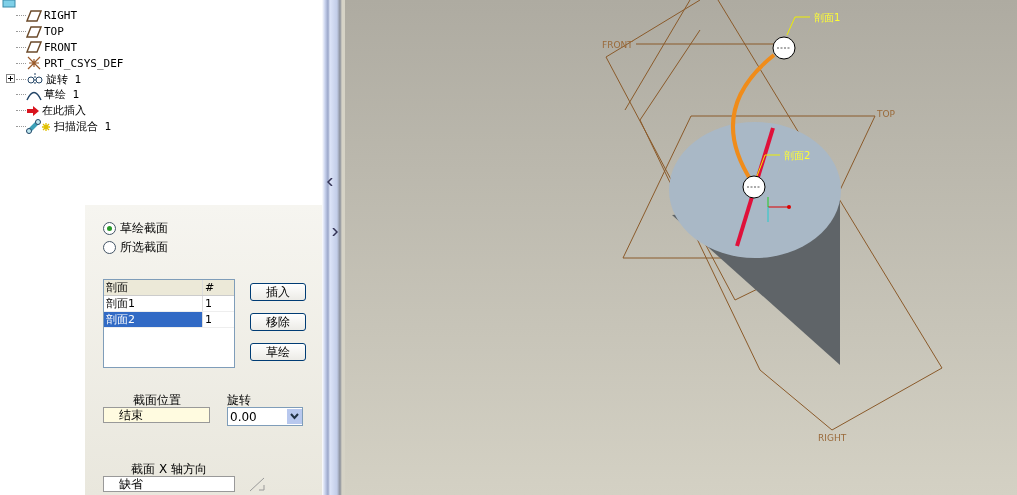 The image size is (1017, 495). I want to click on plane-label: RIGHT, so click(832, 438).